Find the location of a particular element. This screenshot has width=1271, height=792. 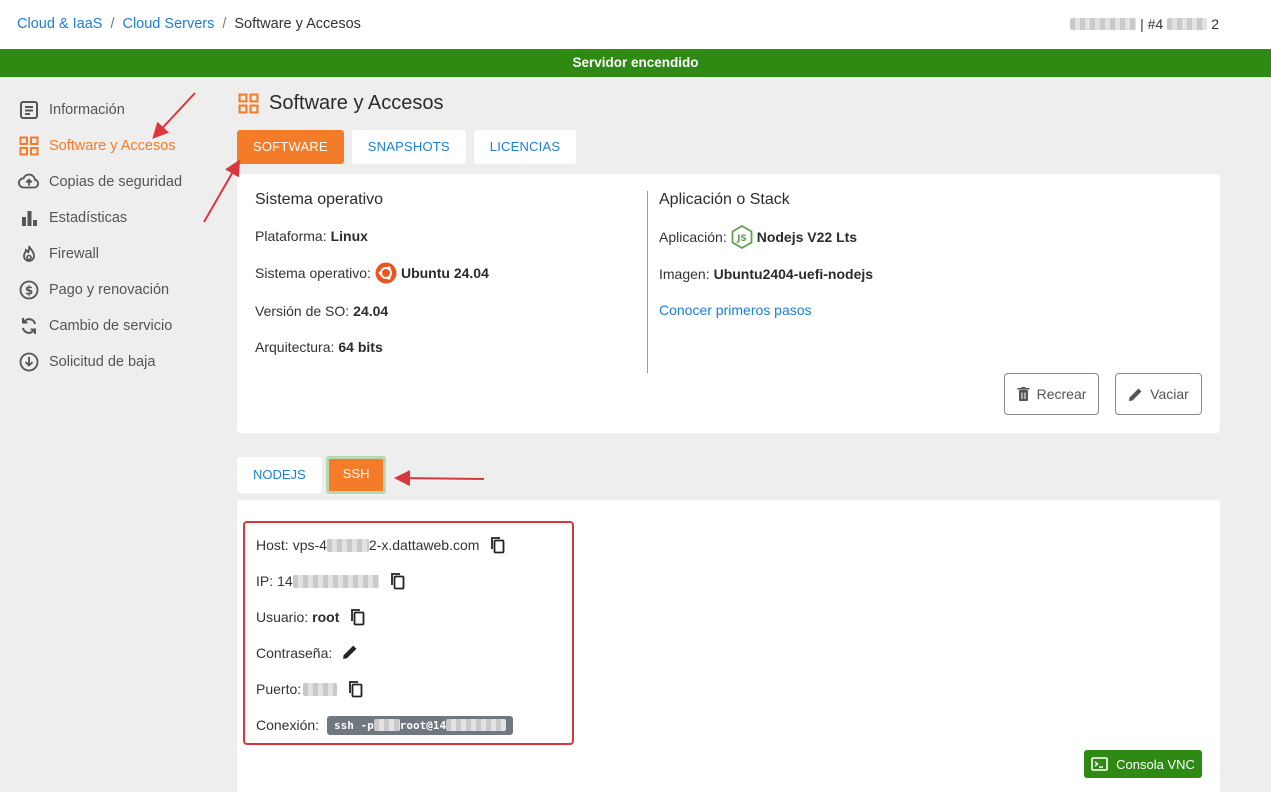

sidebar-item-label: Firewall is located at coordinates (74, 254).